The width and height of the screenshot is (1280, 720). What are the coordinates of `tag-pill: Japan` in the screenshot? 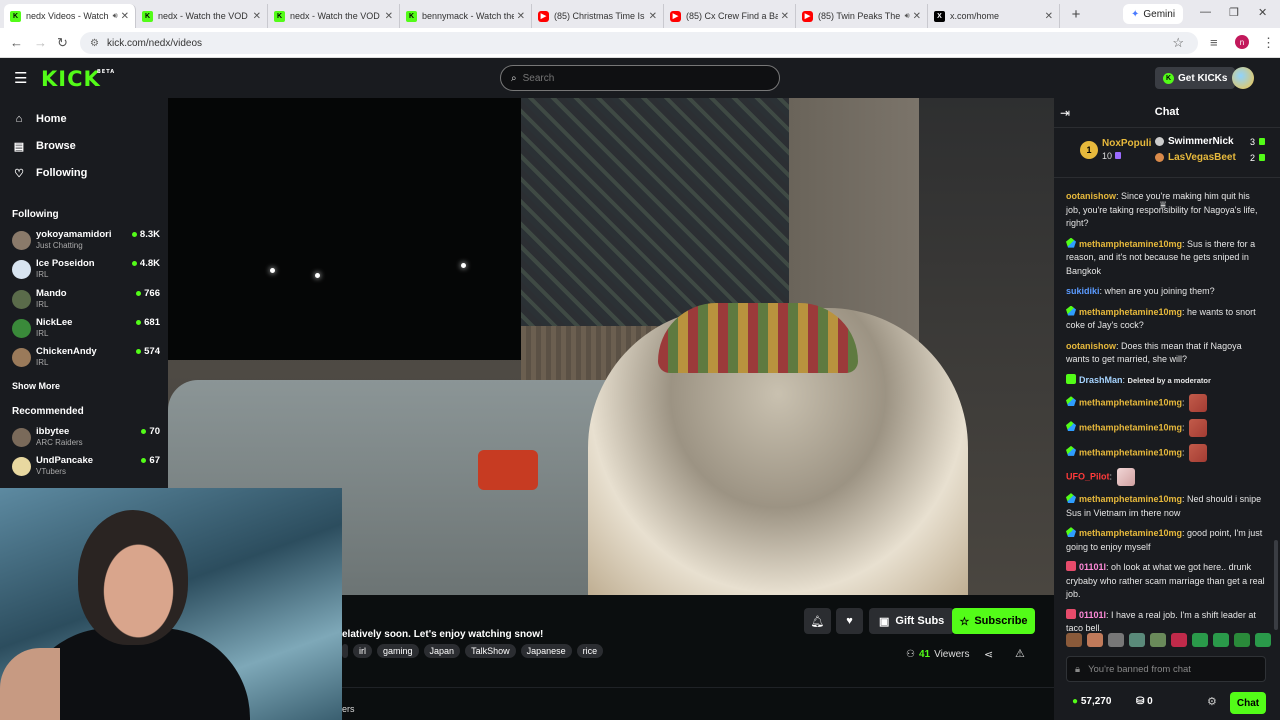 It's located at (442, 651).